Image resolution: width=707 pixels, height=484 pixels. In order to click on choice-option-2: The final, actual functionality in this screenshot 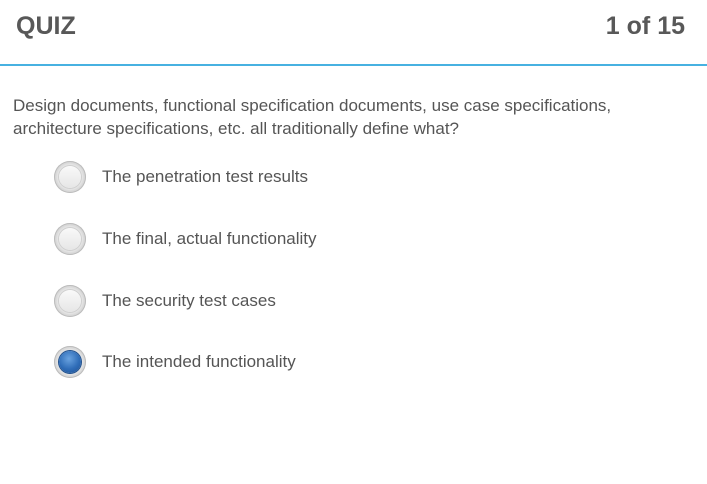, I will do `click(354, 239)`.